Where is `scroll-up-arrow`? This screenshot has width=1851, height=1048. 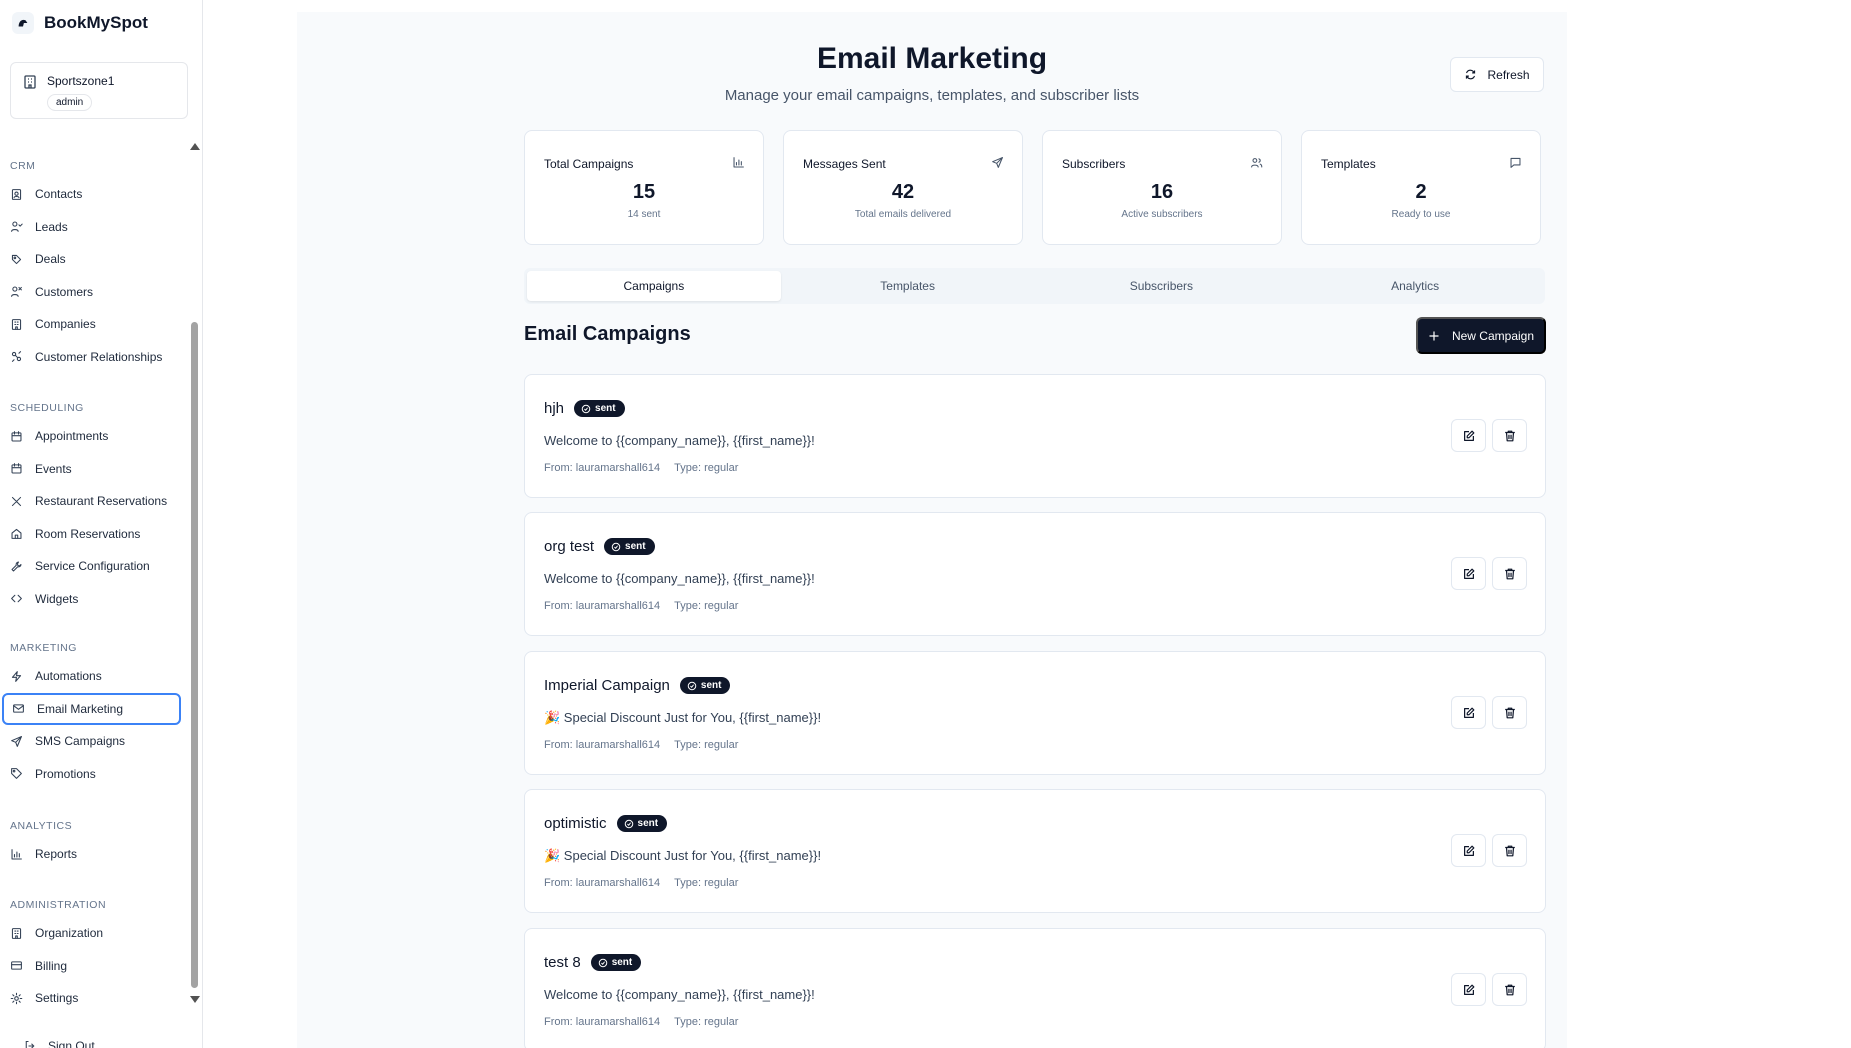
scroll-up-arrow is located at coordinates (195, 146).